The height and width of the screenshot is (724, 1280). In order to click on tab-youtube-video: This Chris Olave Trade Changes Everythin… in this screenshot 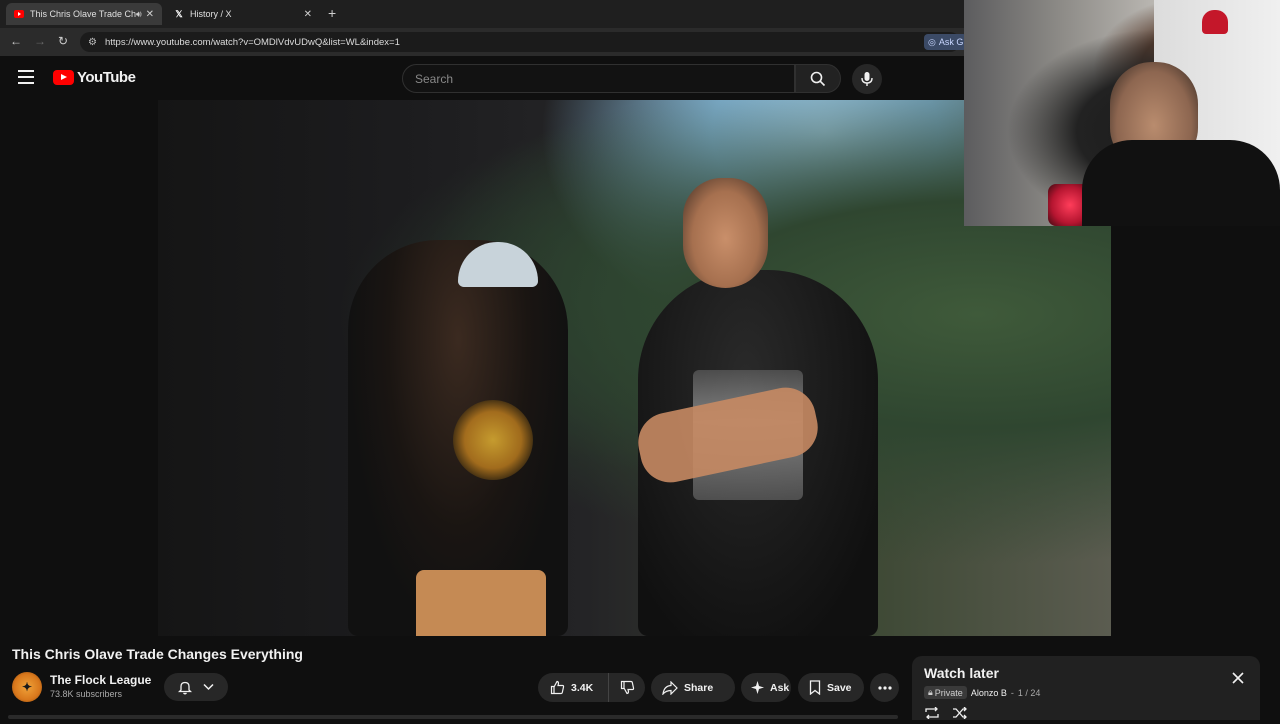, I will do `click(84, 14)`.